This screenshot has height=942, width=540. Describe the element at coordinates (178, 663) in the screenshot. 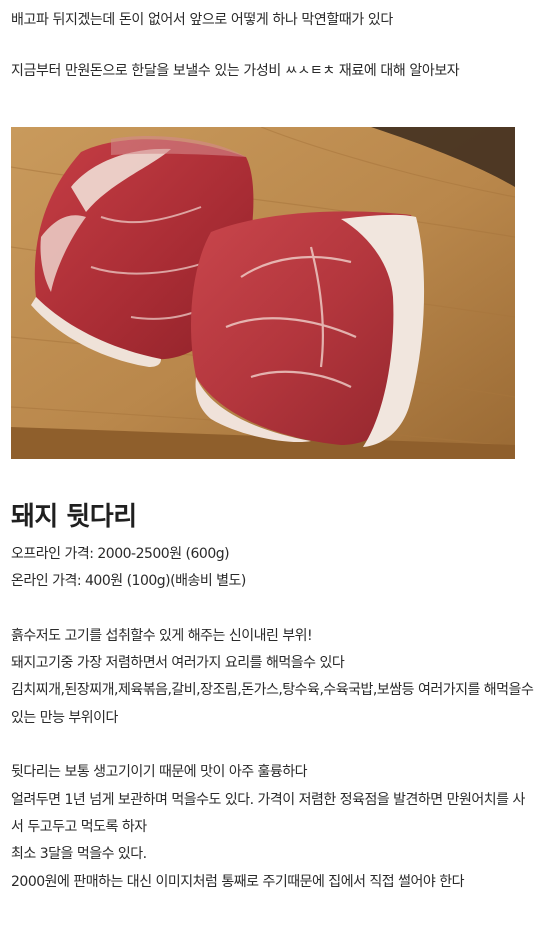

I see `para1-line-2: 돼지고기중 가장 저렴하면서 여러가지 요리를 해먹을수 있다` at that location.